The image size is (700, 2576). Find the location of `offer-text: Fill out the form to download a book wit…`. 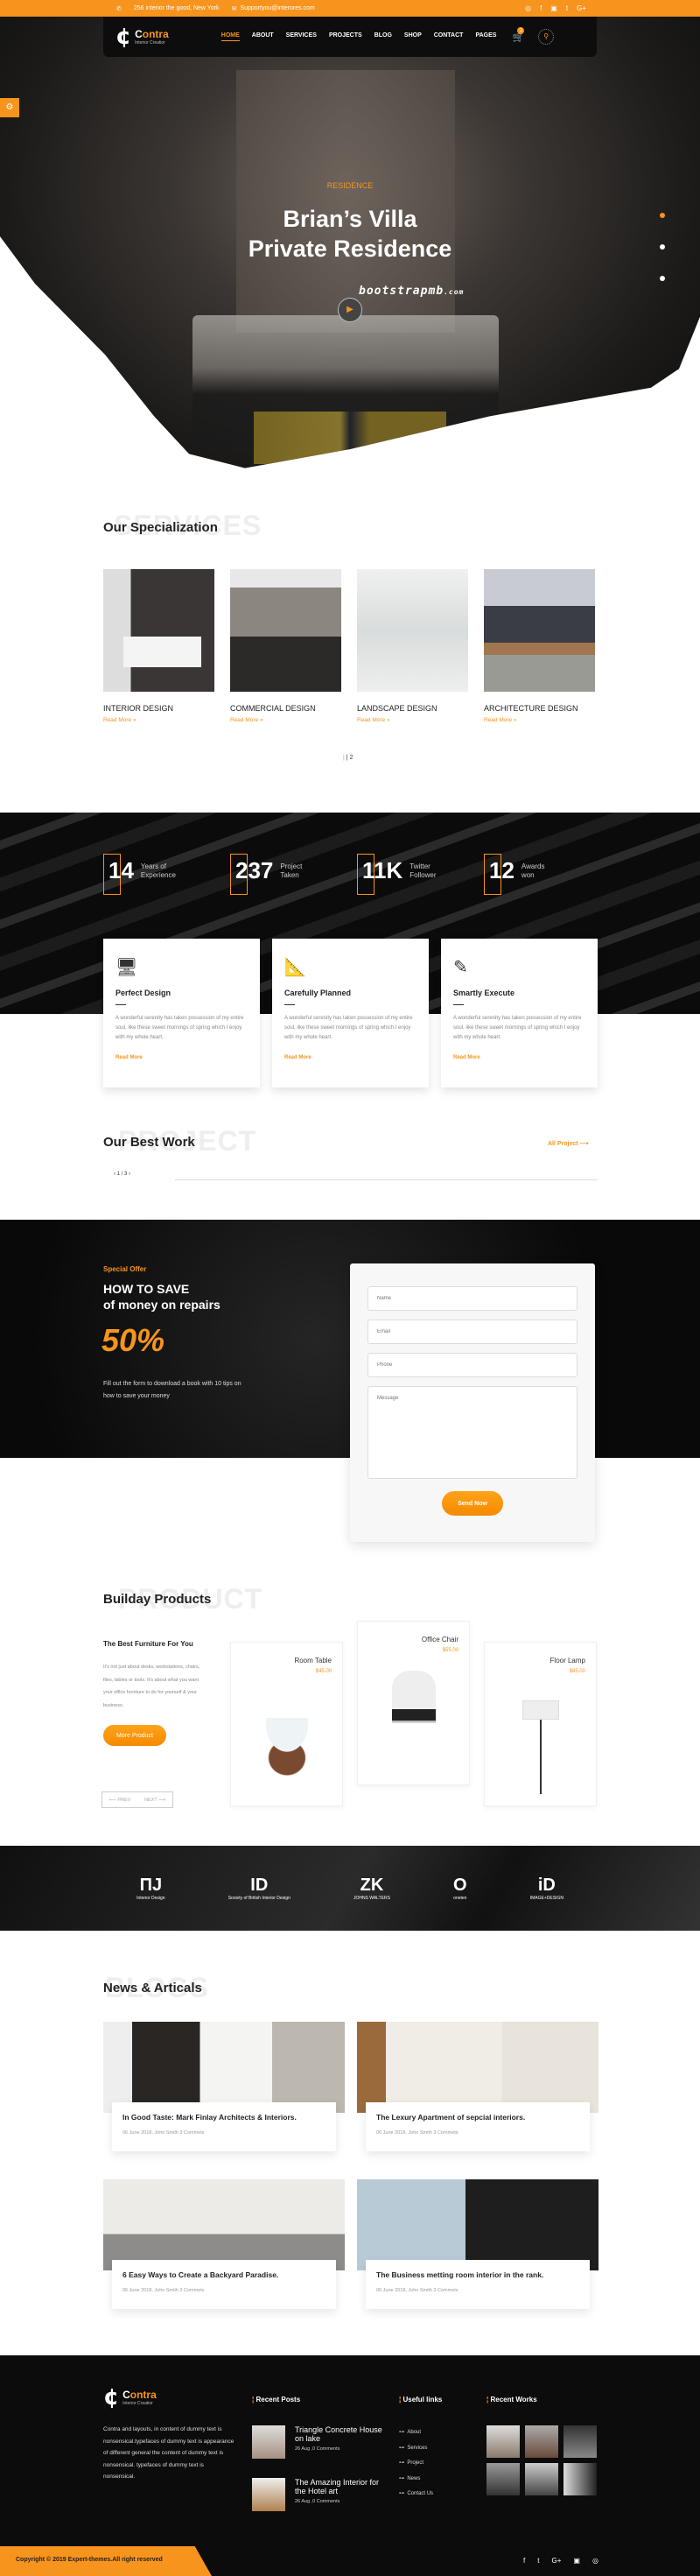

offer-text: Fill out the form to download a book wit… is located at coordinates (172, 1390).